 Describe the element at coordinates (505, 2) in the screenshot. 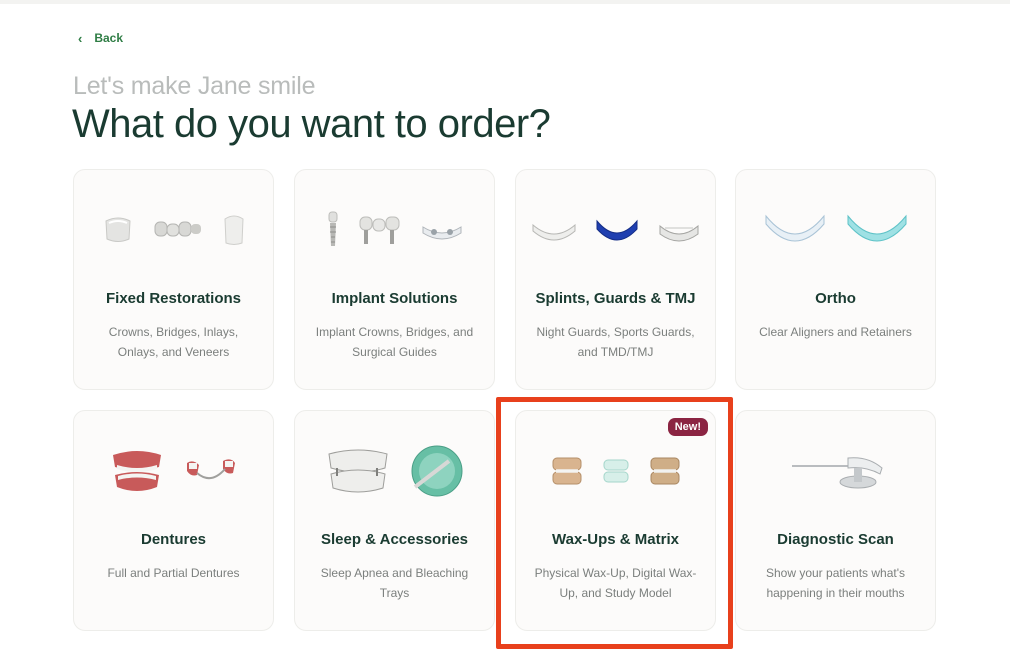

I see `top-bar` at that location.